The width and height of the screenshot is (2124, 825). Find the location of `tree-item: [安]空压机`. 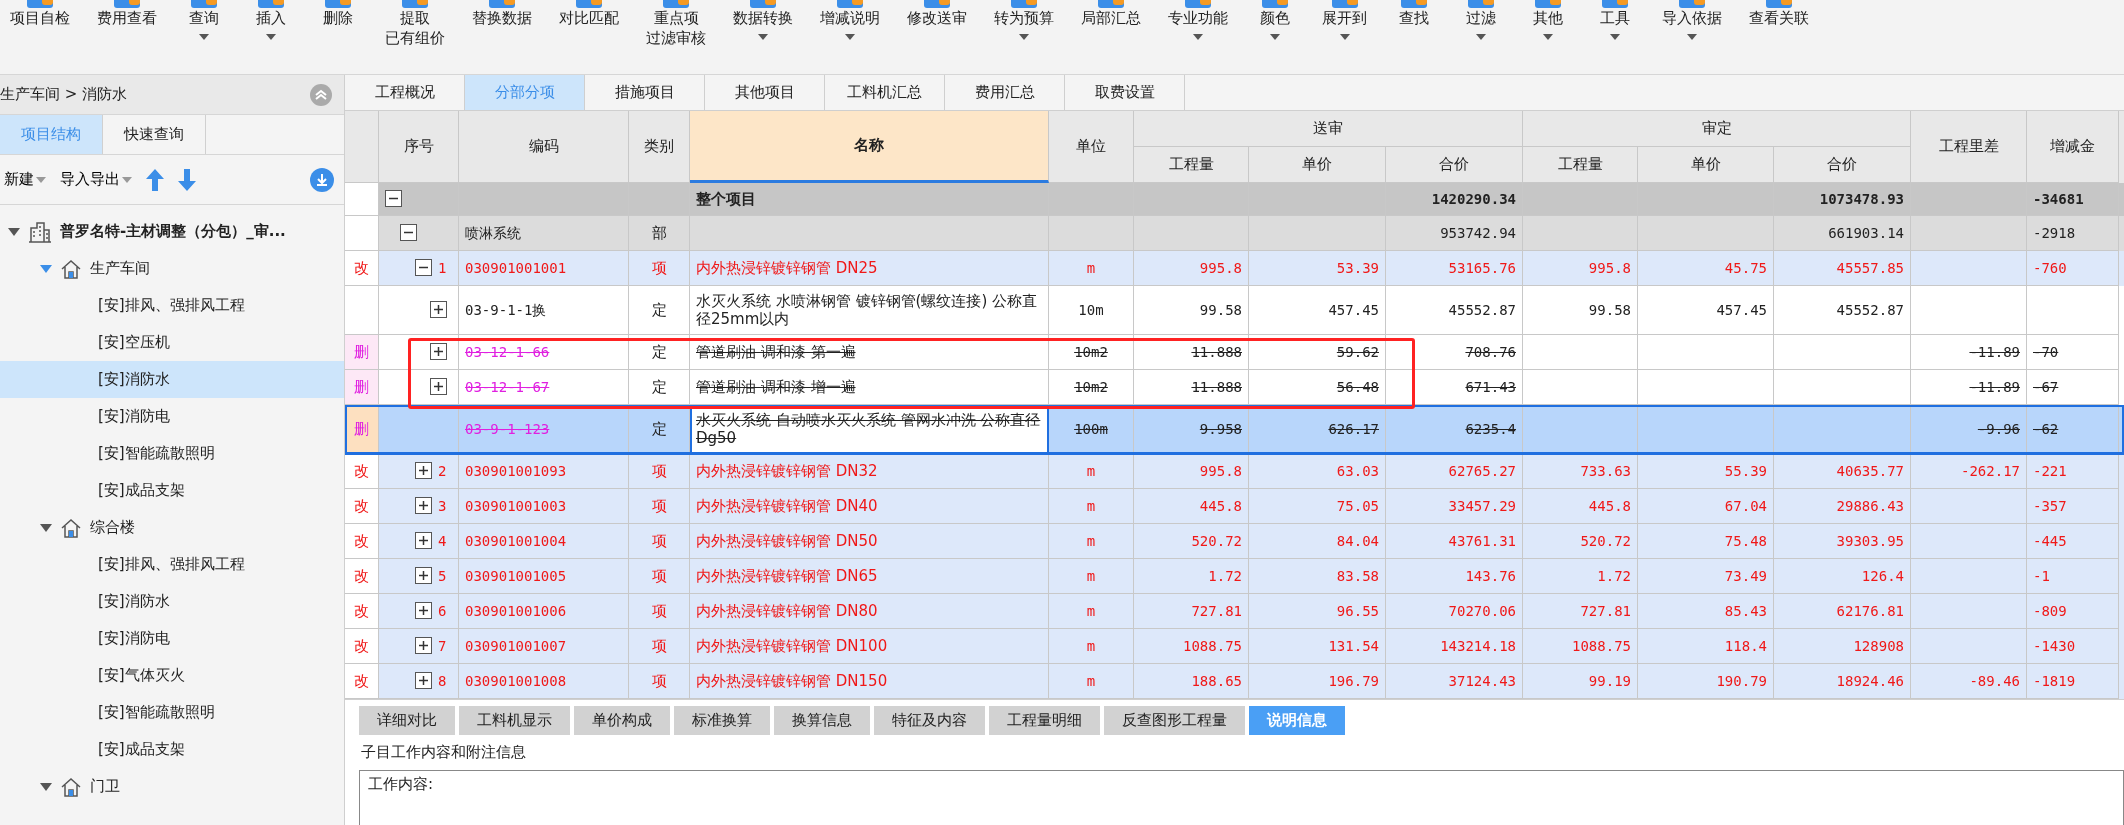

tree-item: [安]空压机 is located at coordinates (172, 342).